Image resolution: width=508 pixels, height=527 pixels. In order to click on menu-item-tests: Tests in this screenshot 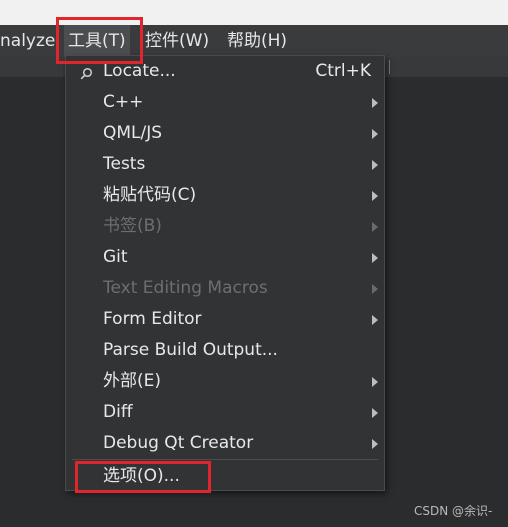, I will do `click(225, 164)`.